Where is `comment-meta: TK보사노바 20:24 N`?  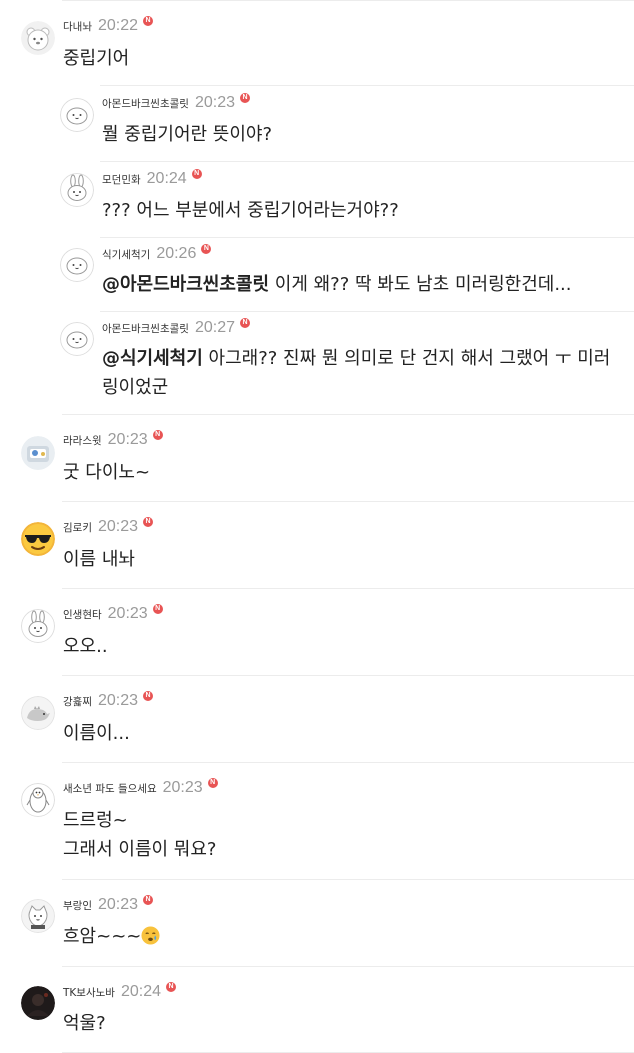
comment-meta: TK보사노바 20:24 N is located at coordinates (119, 991).